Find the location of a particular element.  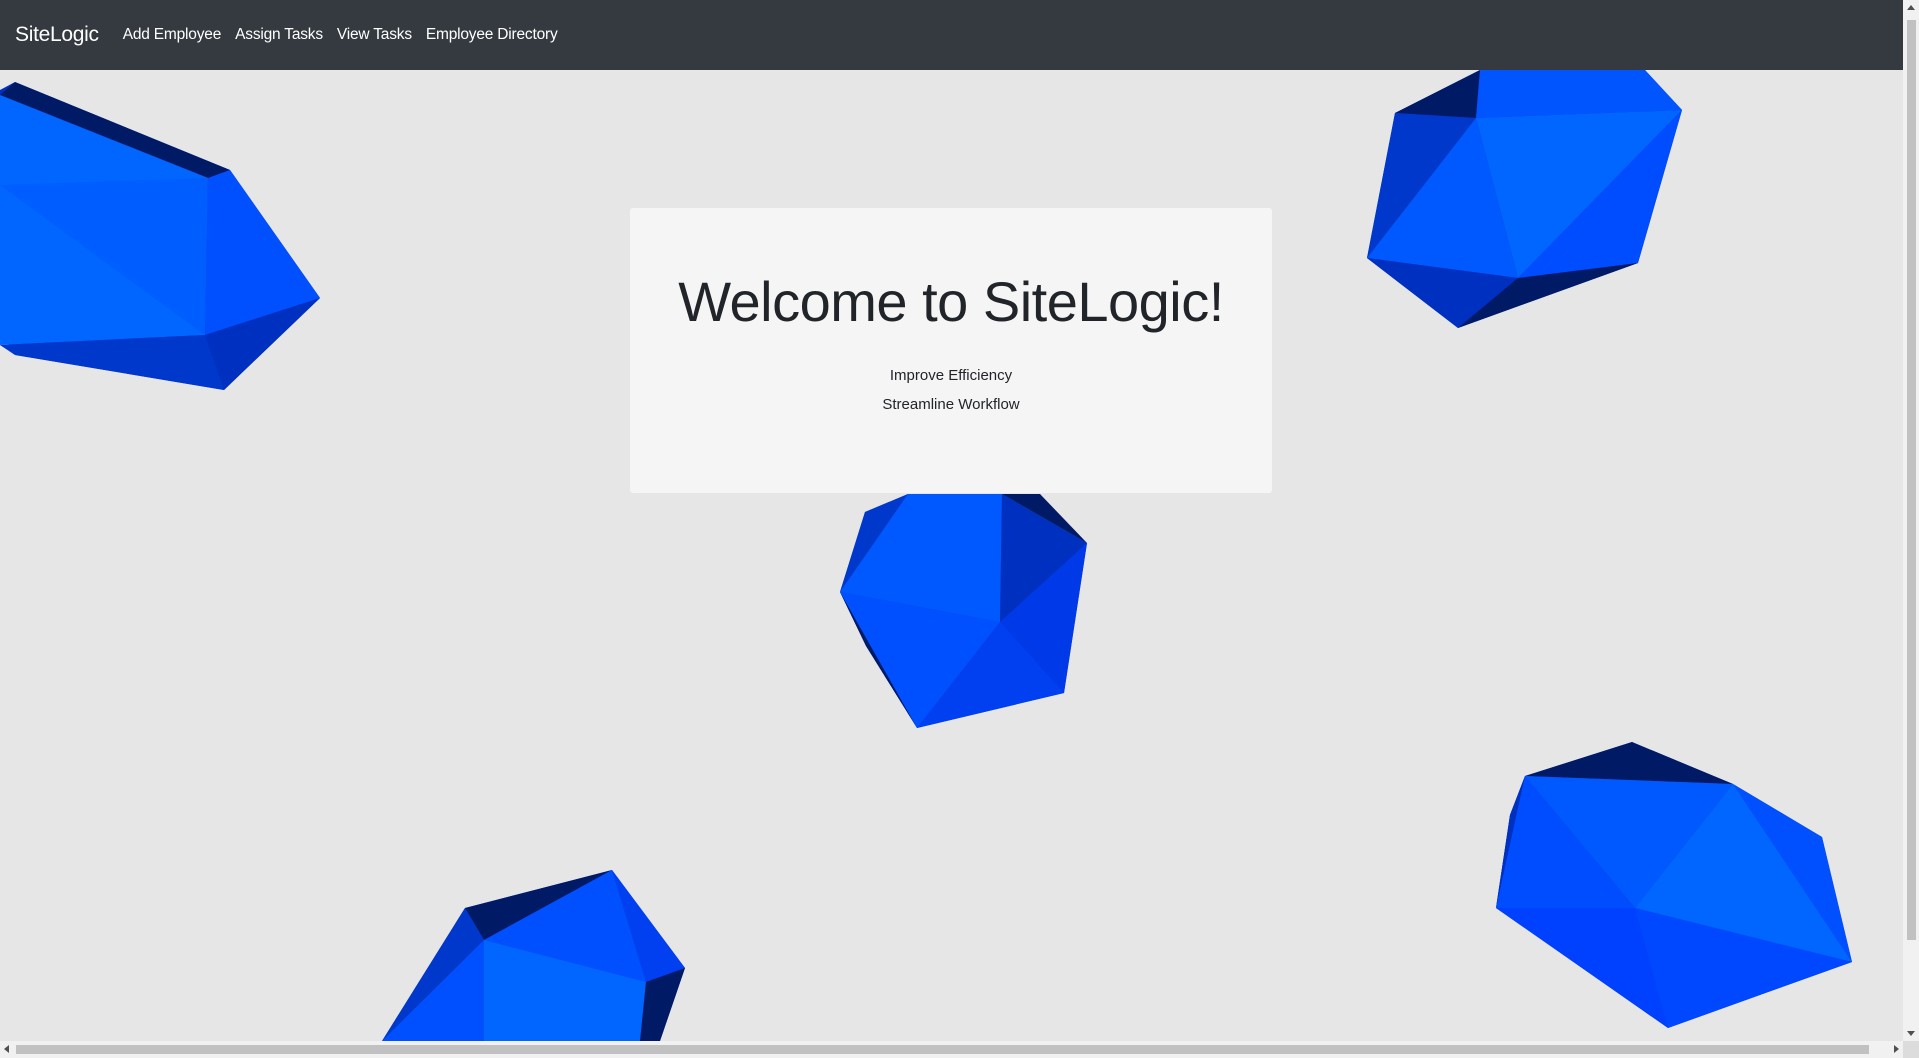

page-title: Welcome to SiteLogic! is located at coordinates (951, 301).